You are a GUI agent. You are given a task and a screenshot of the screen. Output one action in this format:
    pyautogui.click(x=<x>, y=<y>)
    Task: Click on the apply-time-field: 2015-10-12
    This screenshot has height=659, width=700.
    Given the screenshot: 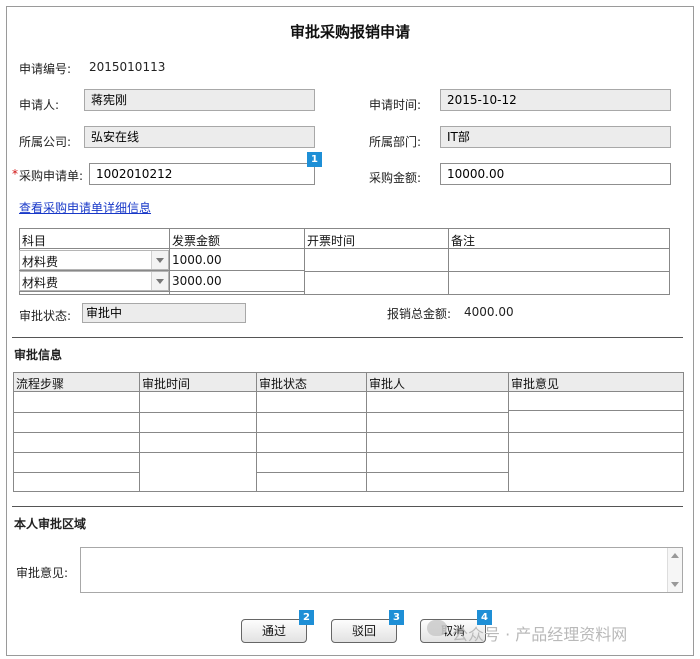 What is the action you would take?
    pyautogui.click(x=555, y=100)
    